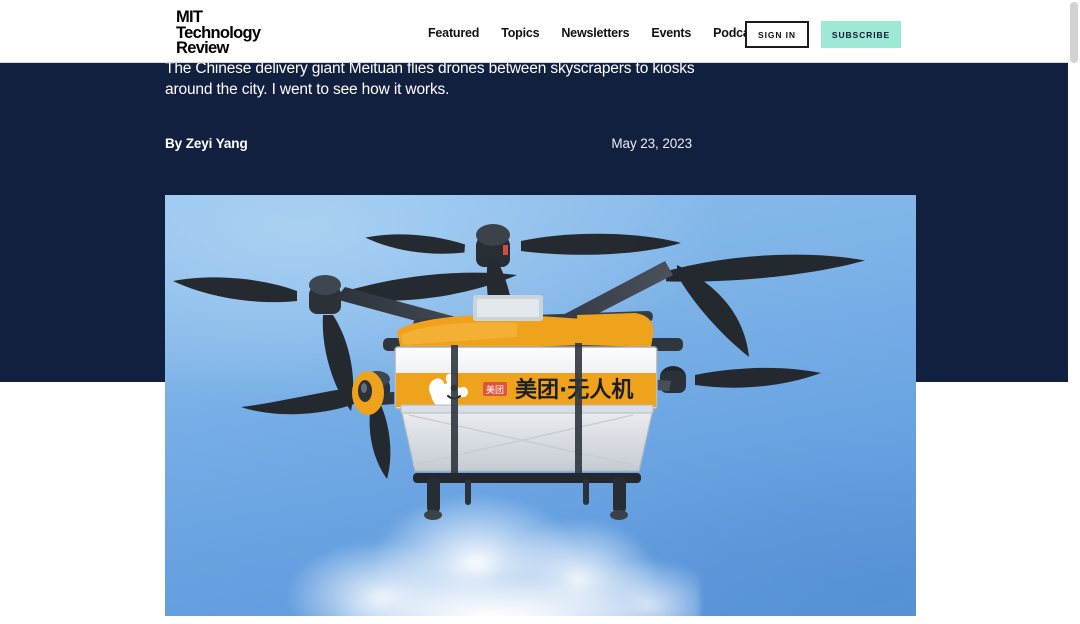  Describe the element at coordinates (574, 390) in the screenshot. I see `drone-brand-text: 美团·无人机` at that location.